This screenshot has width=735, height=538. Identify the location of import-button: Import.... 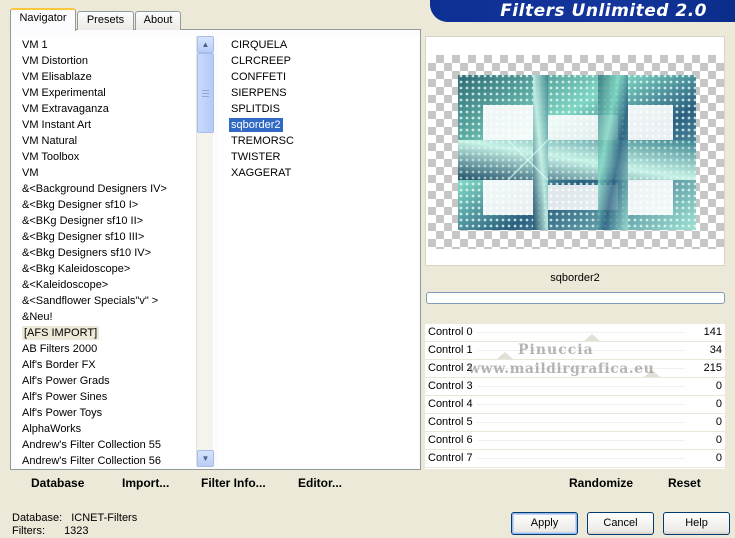
(145, 483).